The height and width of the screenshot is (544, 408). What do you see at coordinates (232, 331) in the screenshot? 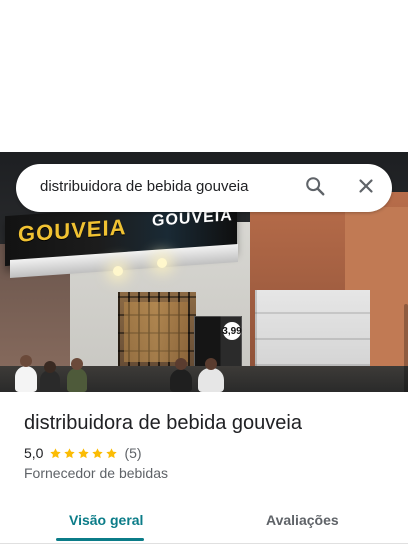
I see `price-badge: 3,99` at bounding box center [232, 331].